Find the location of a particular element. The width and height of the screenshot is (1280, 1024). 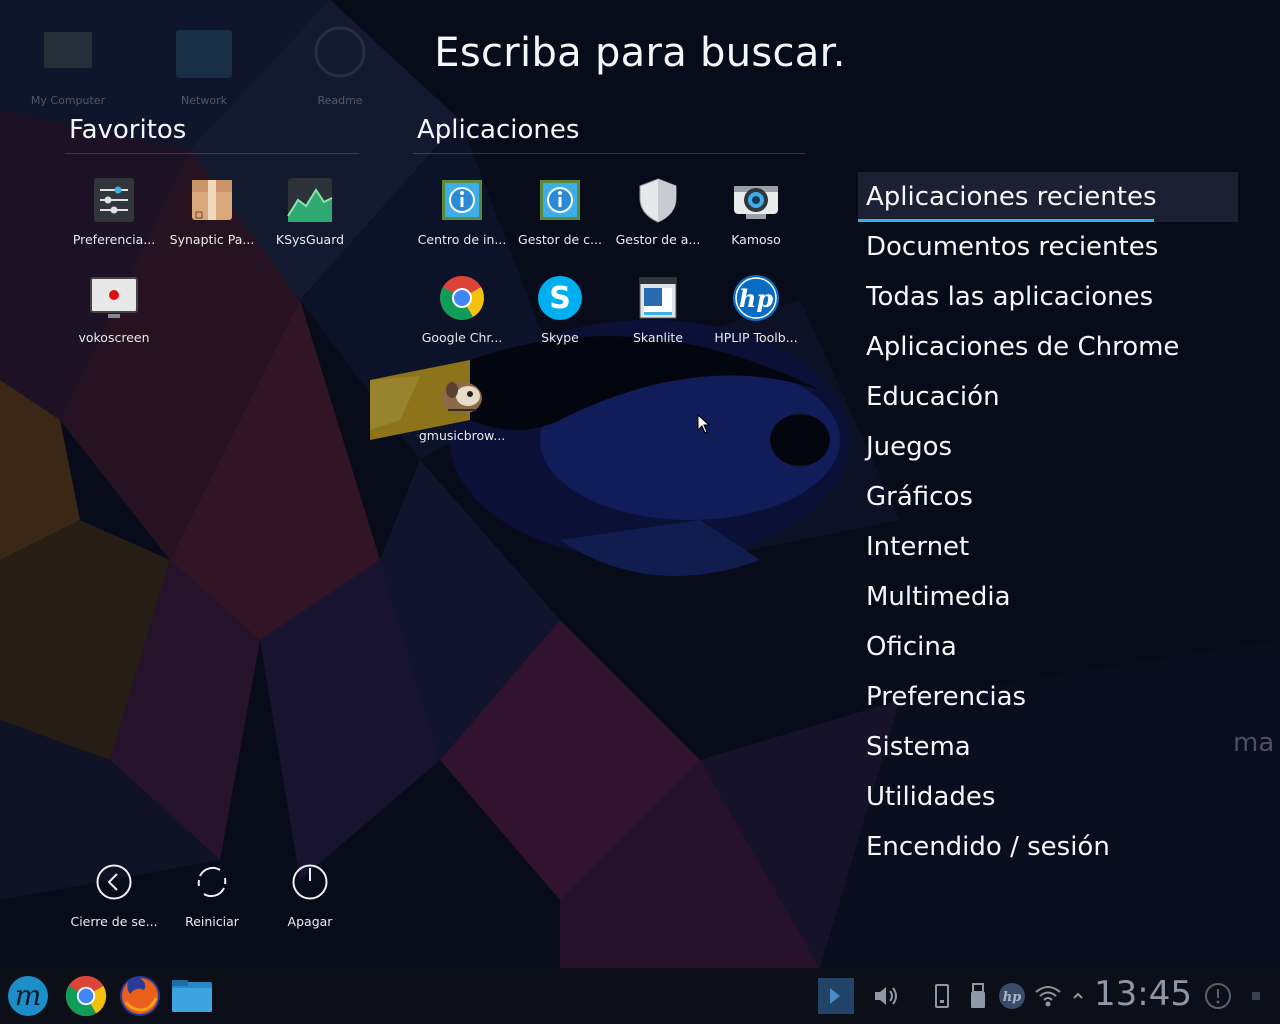

favorite-ksysguard: KSysGuard is located at coordinates (310, 220).